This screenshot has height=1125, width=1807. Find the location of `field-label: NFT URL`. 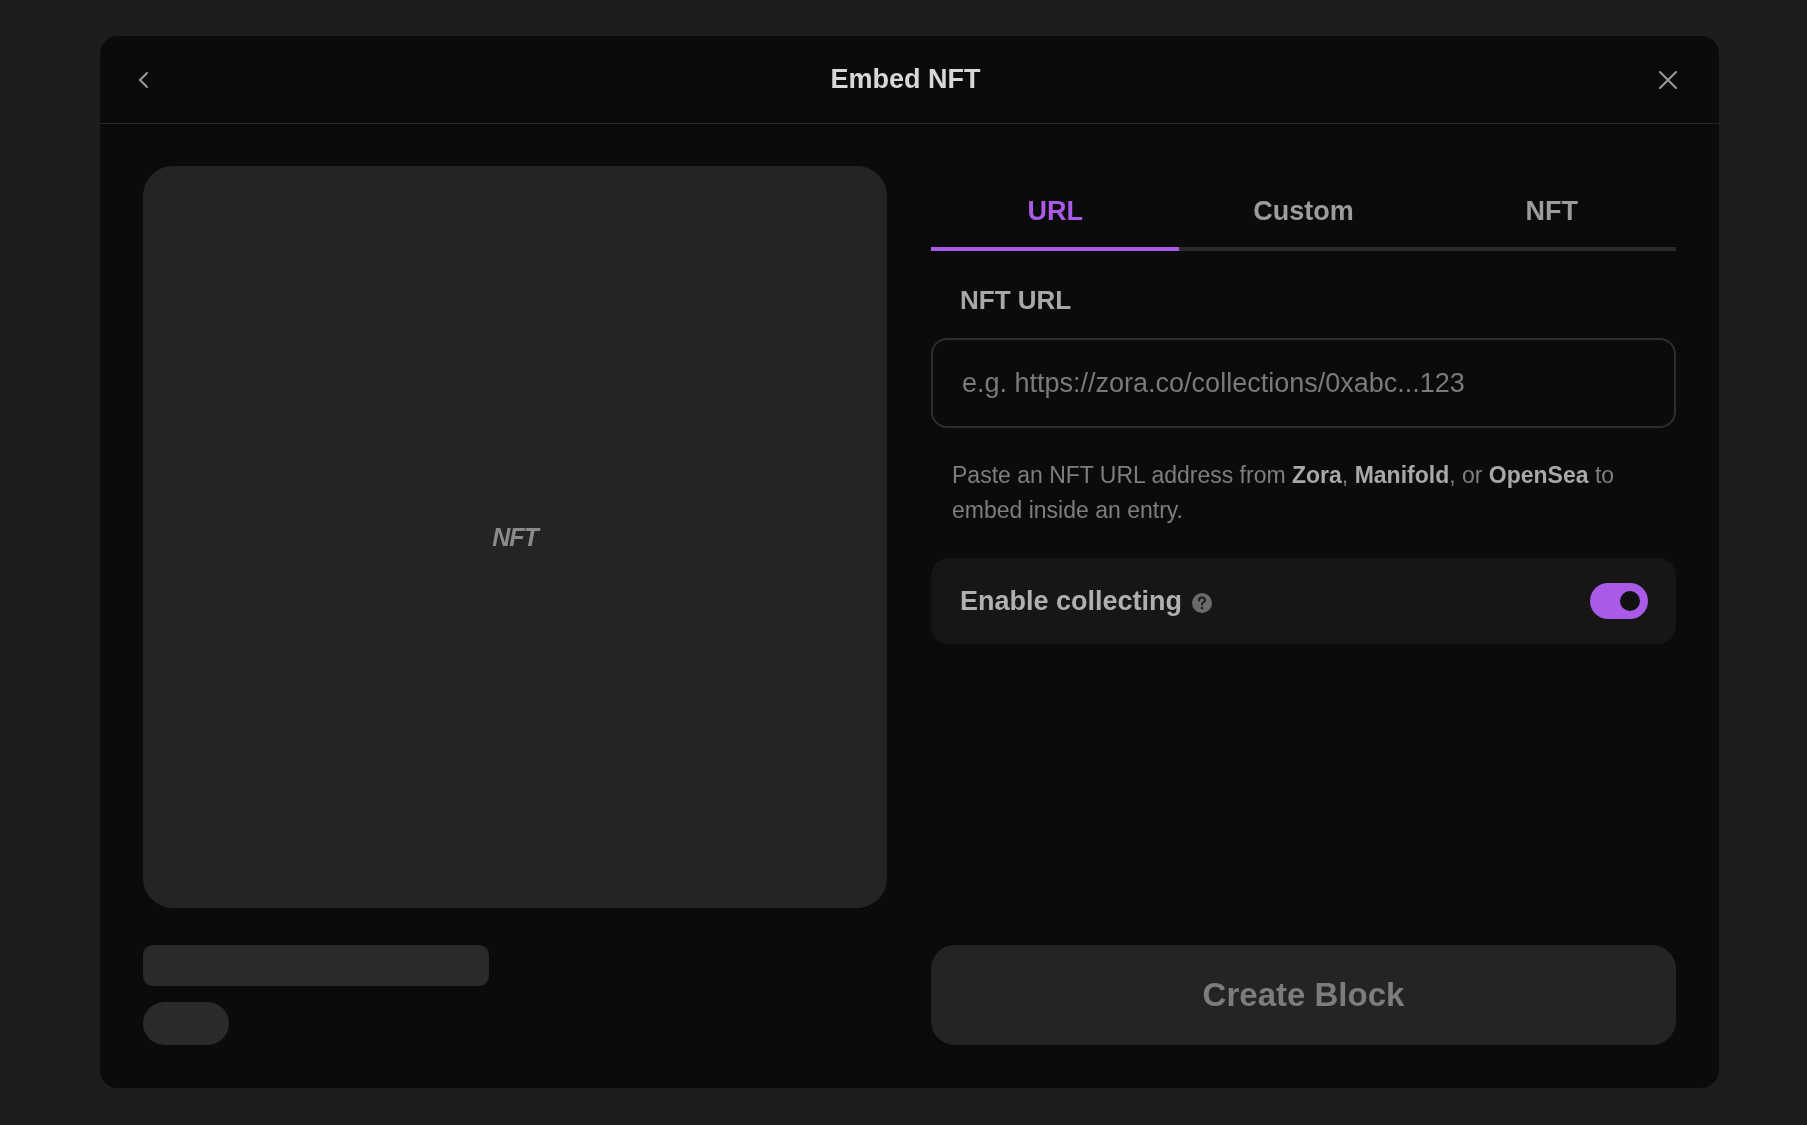

field-label: NFT URL is located at coordinates (1016, 300).